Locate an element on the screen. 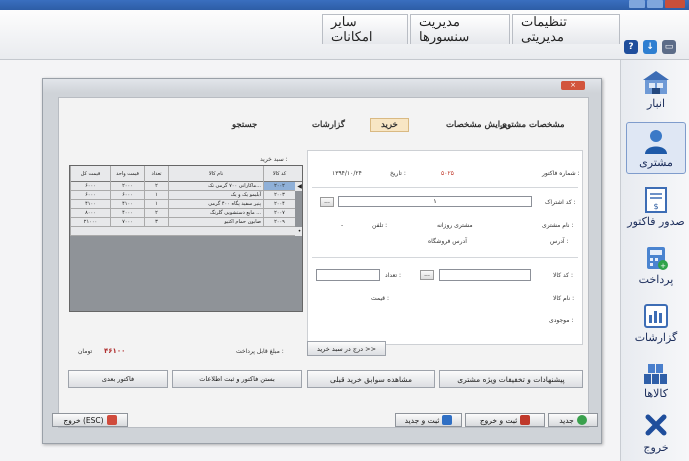 This screenshot has width=689, height=461. table-row: ۸۰۰۰ ۴۰۰۰ ۲ مایع دستشویی گلرنگ ... ۲۰۰۷ is located at coordinates (186, 213).